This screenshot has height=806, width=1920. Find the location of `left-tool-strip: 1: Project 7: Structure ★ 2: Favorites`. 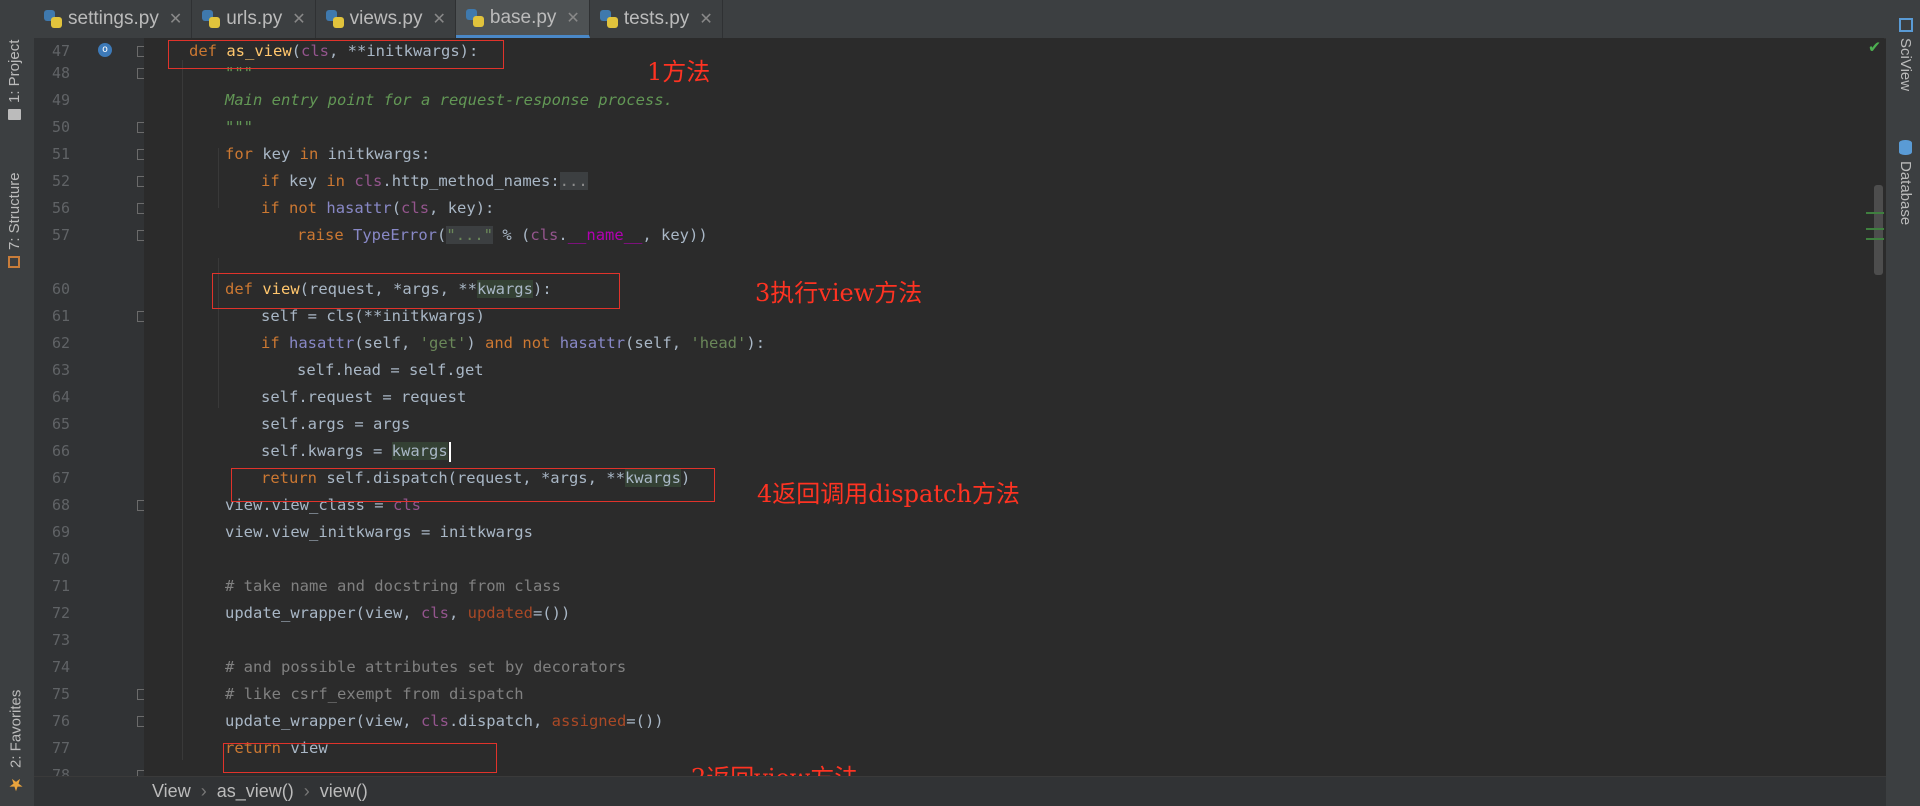

left-tool-strip: 1: Project 7: Structure ★ 2: Favorites is located at coordinates (17, 403).